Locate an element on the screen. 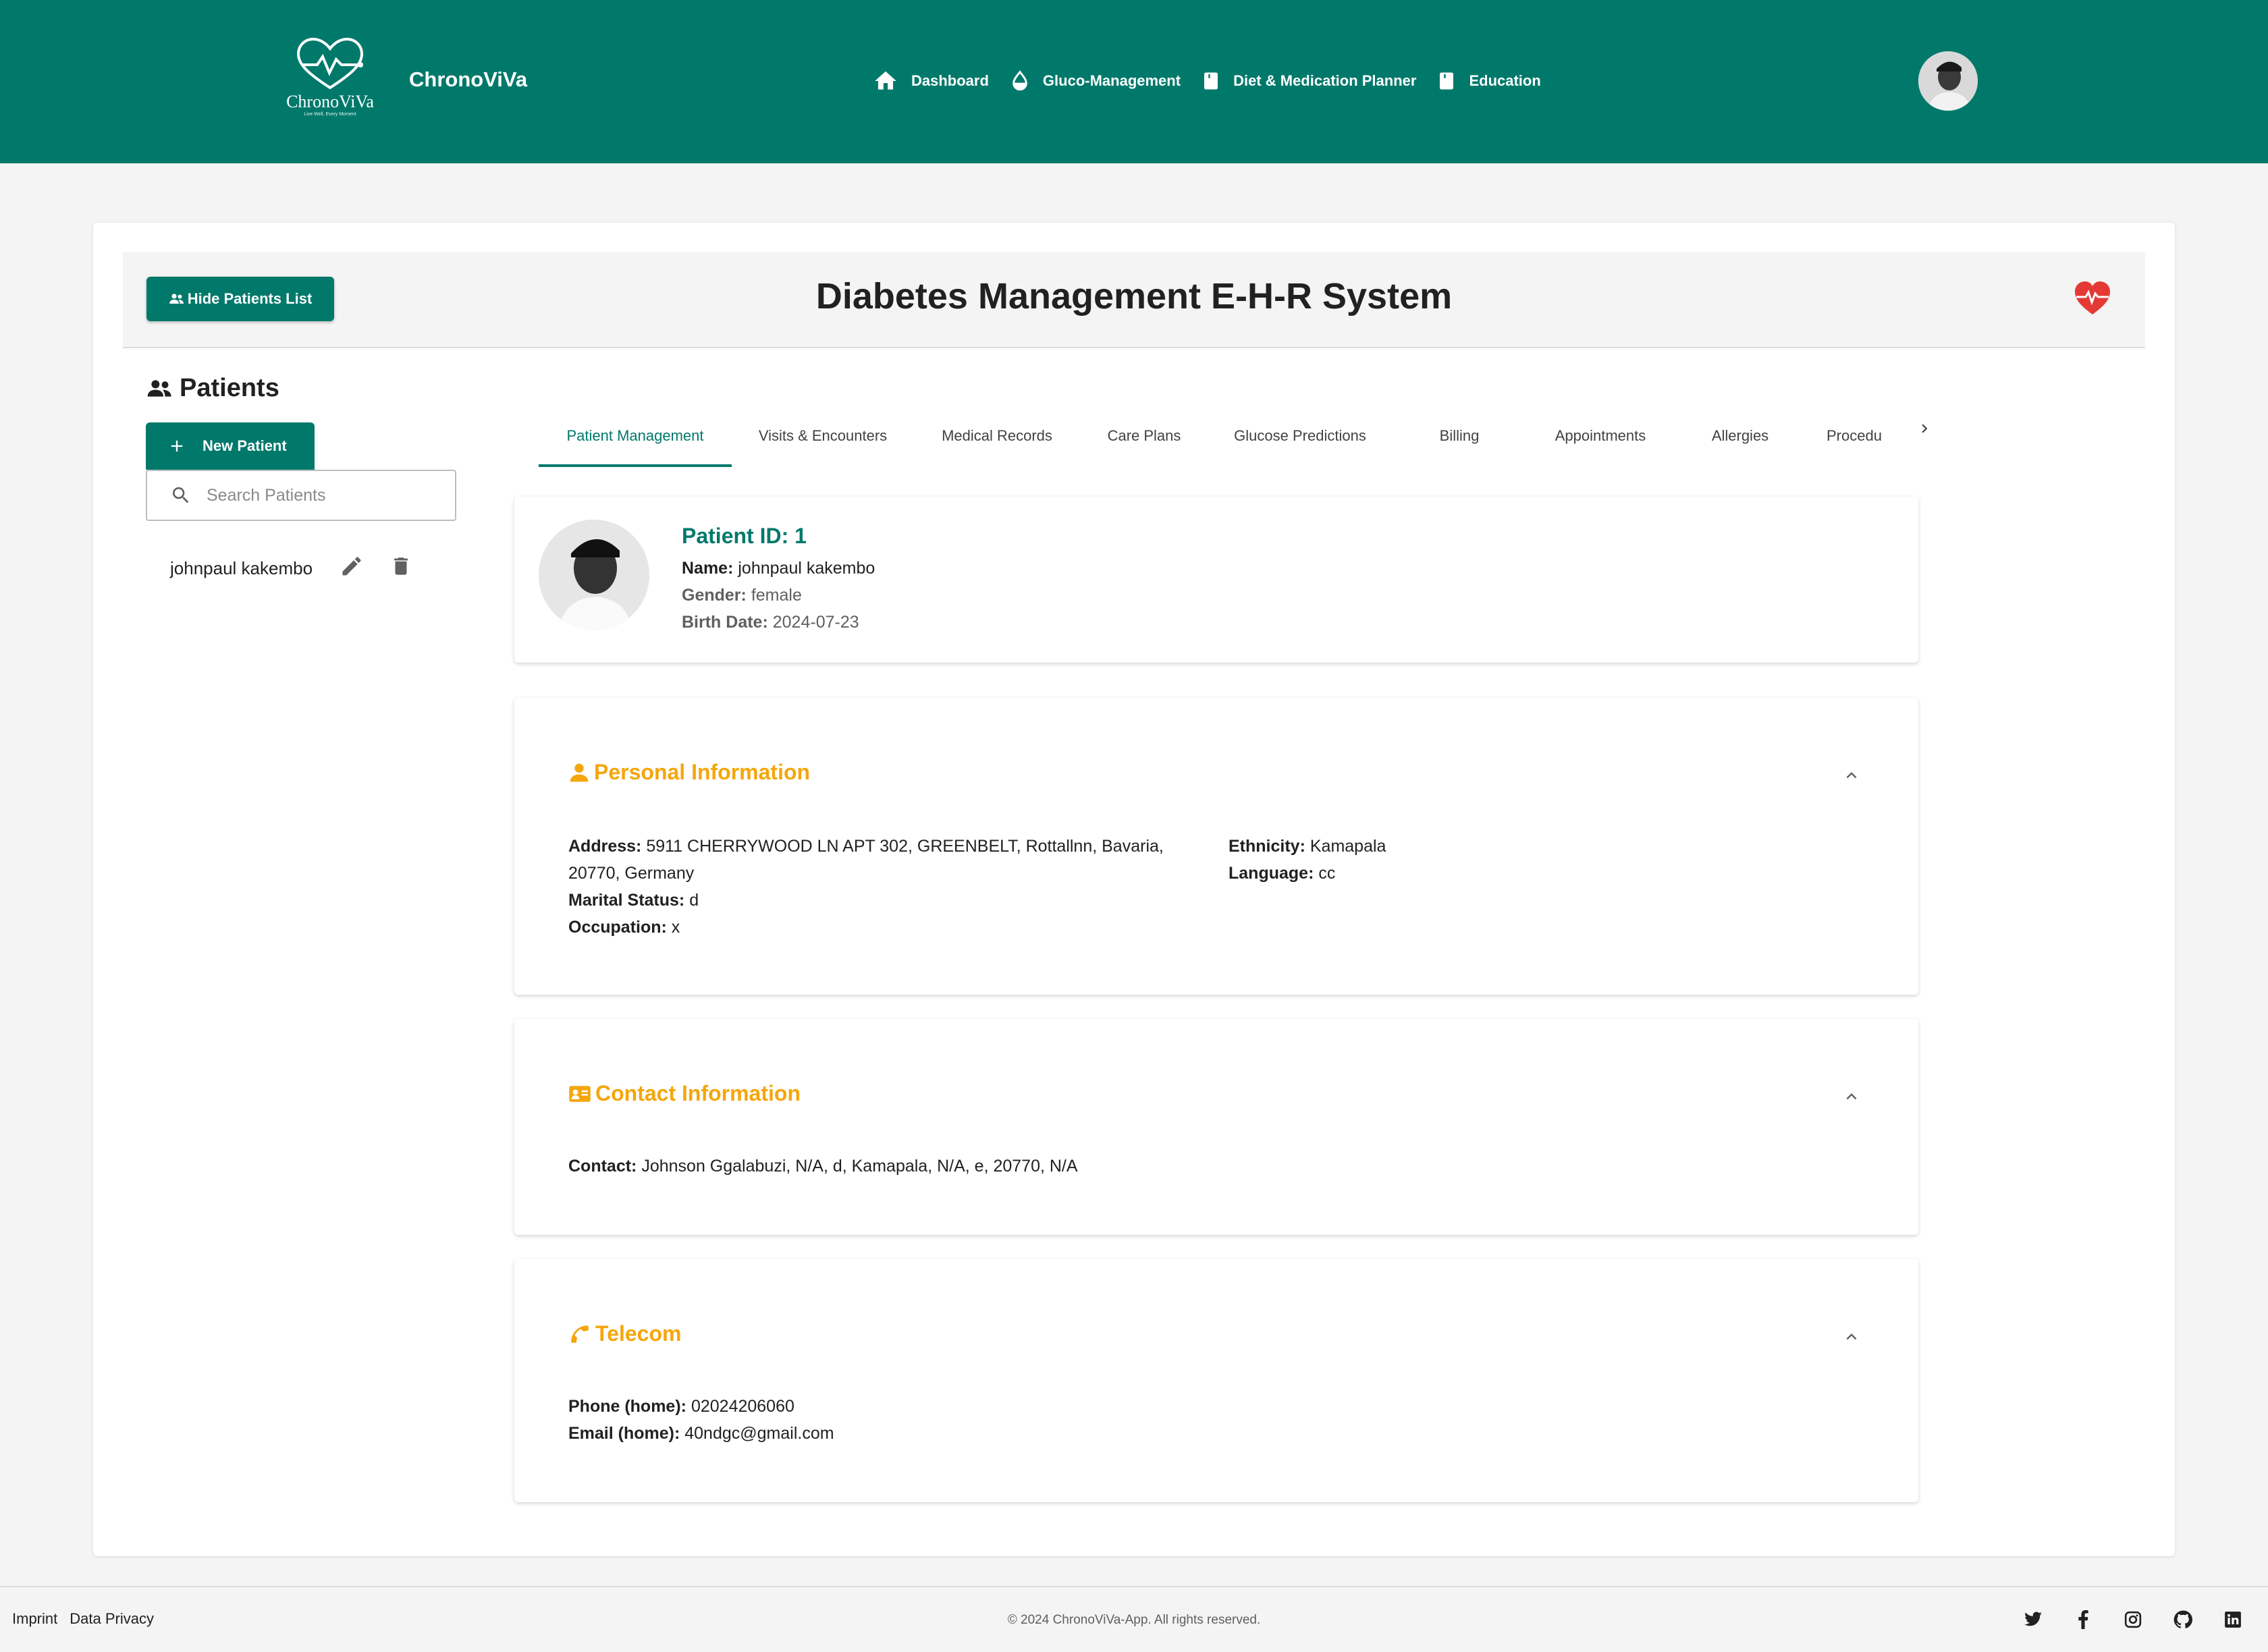 The height and width of the screenshot is (1652, 2268). twitter-link is located at coordinates (2033, 1620).